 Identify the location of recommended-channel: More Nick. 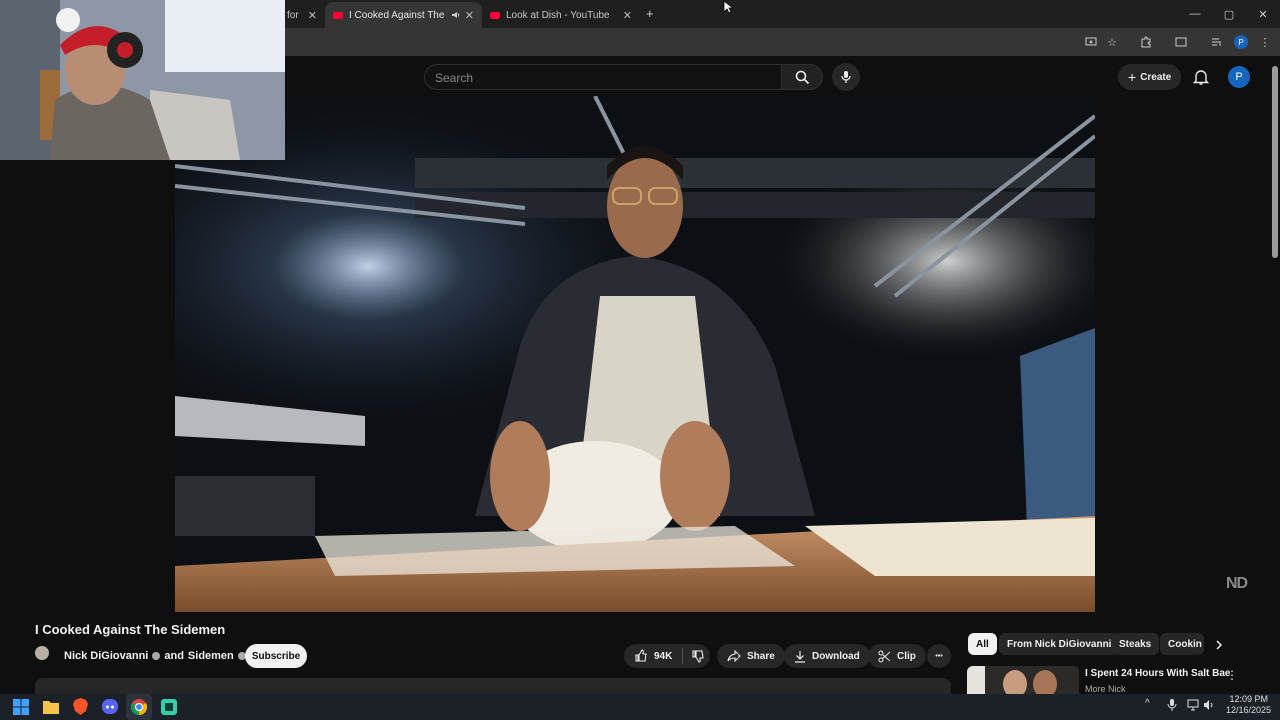
(1105, 689).